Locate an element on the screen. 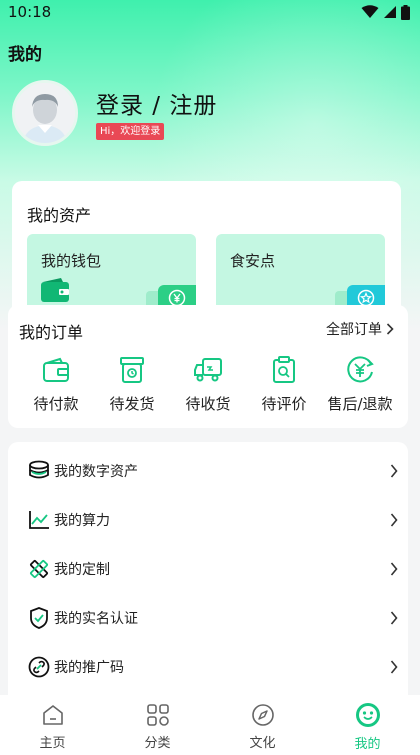 This screenshot has height=755, width=420. review-icon is located at coordinates (284, 369).